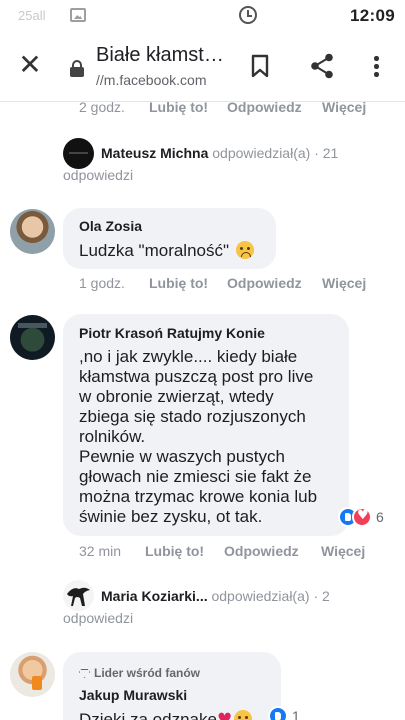 The image size is (405, 720). I want to click on reactions-summary: 1, so click(293, 713).